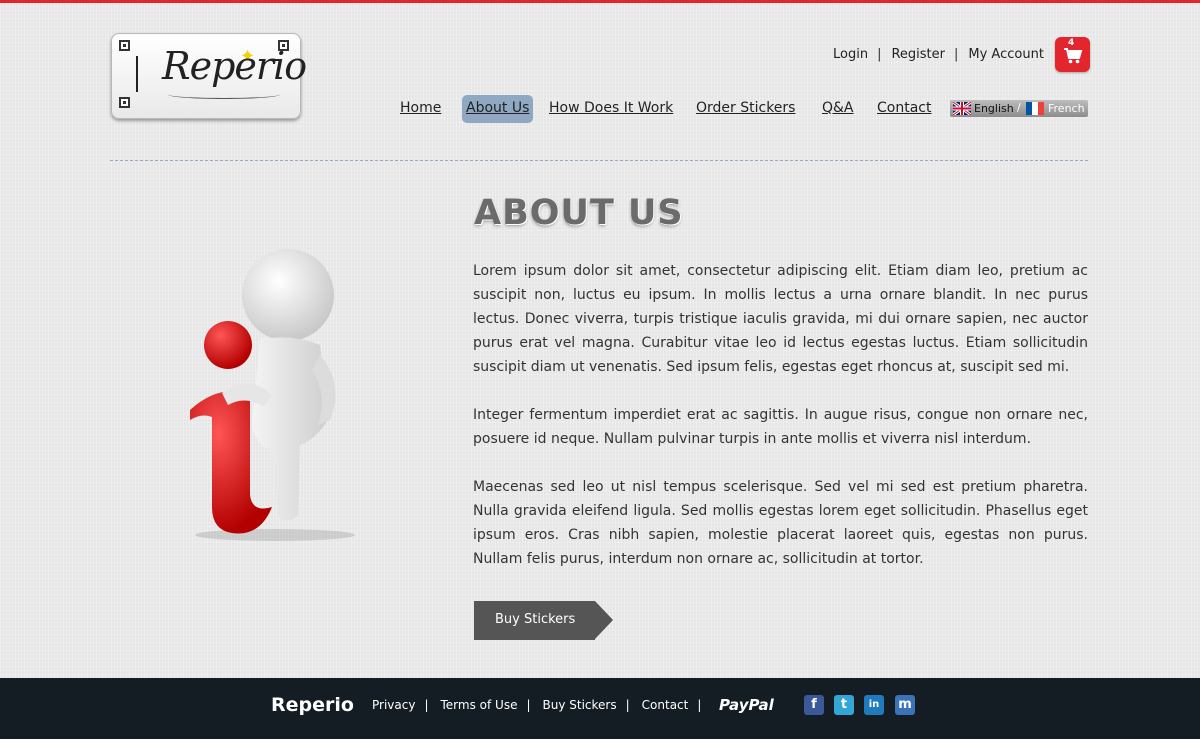 This screenshot has height=739, width=1200. Describe the element at coordinates (844, 705) in the screenshot. I see `twitter-icon: t` at that location.